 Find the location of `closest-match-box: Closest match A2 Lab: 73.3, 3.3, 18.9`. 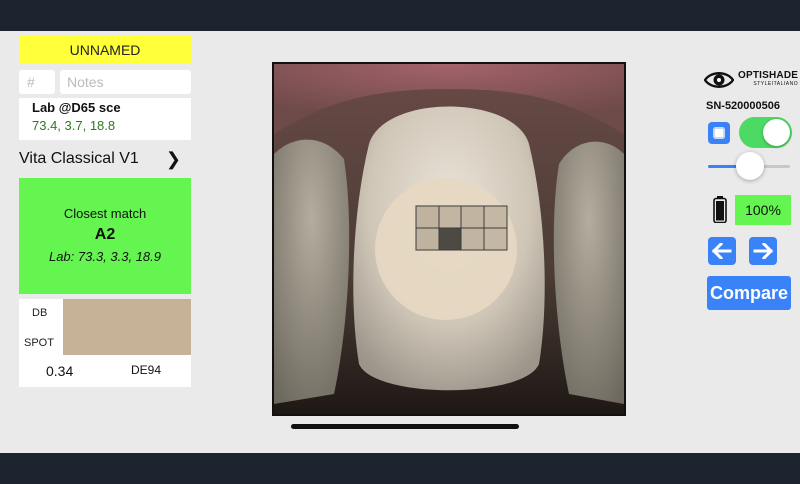

closest-match-box: Closest match A2 Lab: 73.3, 3.3, 18.9 is located at coordinates (105, 236).